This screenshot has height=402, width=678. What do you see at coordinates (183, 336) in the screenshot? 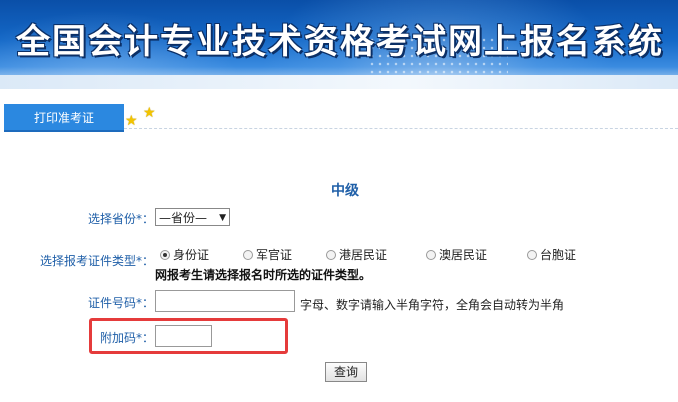
I see `captcha-input` at bounding box center [183, 336].